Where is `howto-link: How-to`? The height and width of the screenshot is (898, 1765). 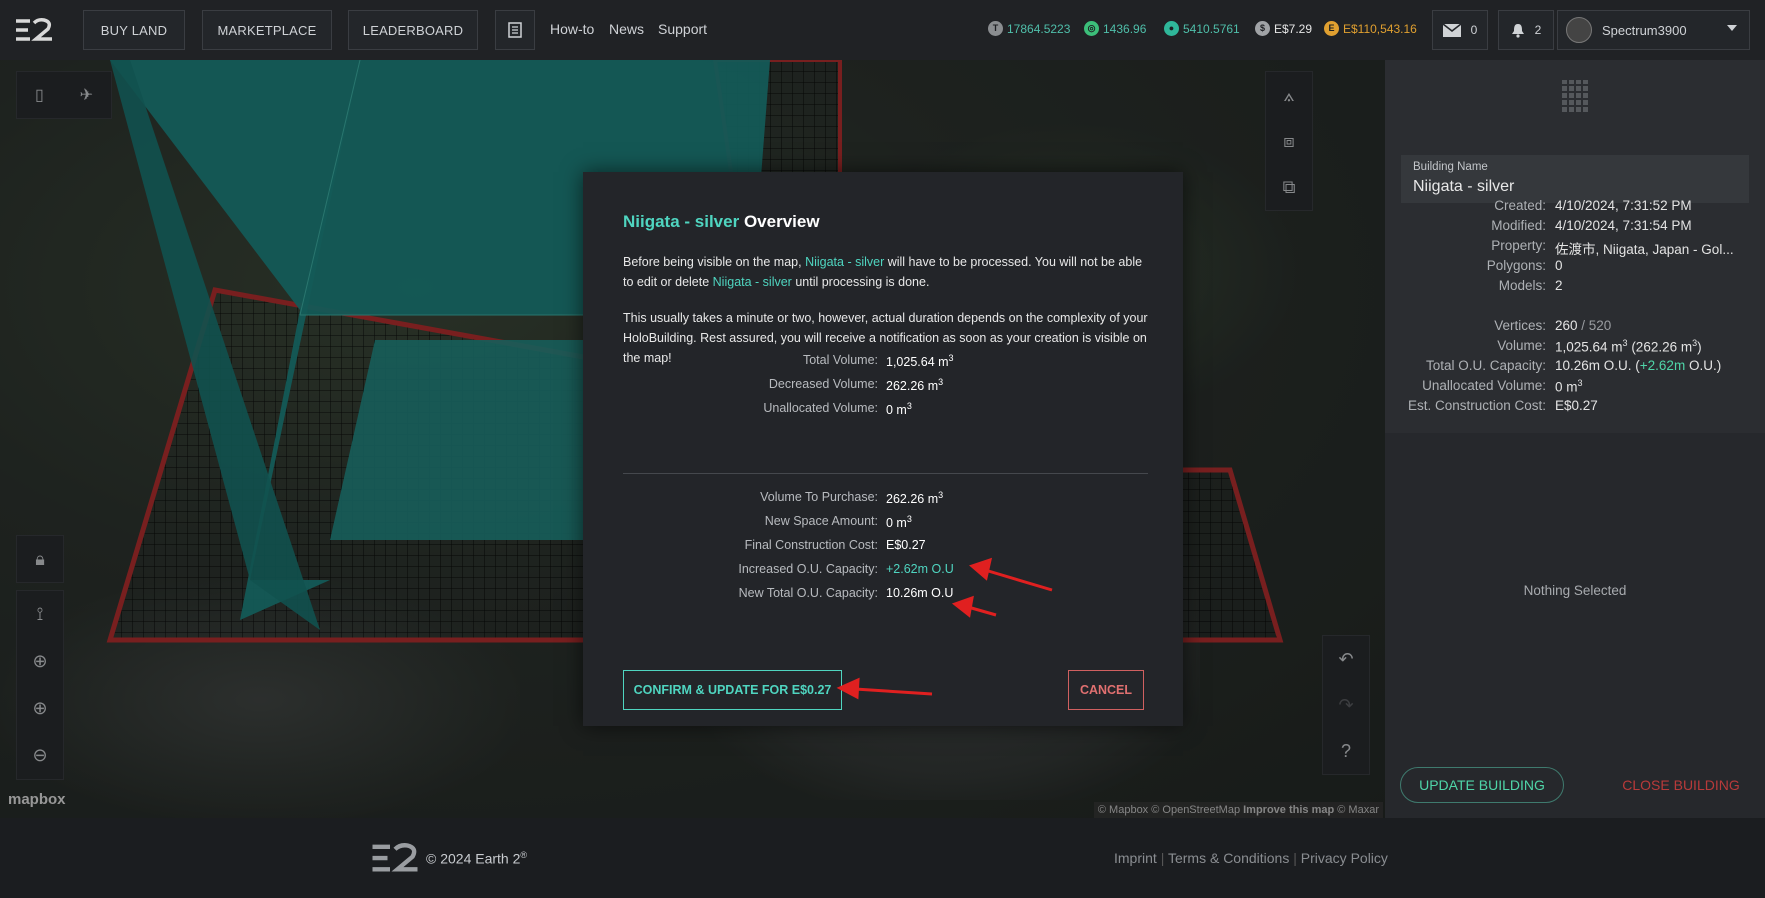 howto-link: How-to is located at coordinates (572, 29).